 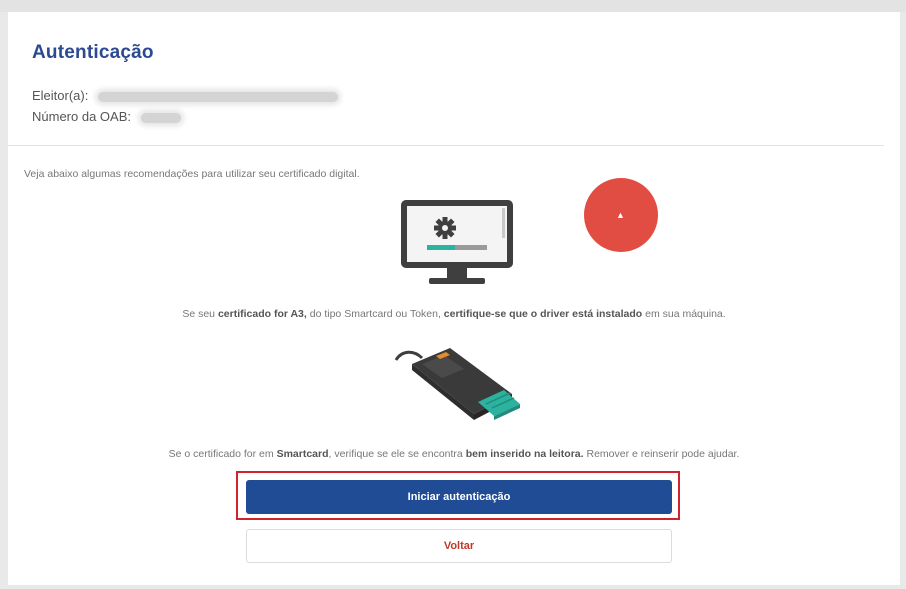 What do you see at coordinates (524, 454) in the screenshot?
I see `tip-smartcard-bold-2: bem inserido na leitora.` at bounding box center [524, 454].